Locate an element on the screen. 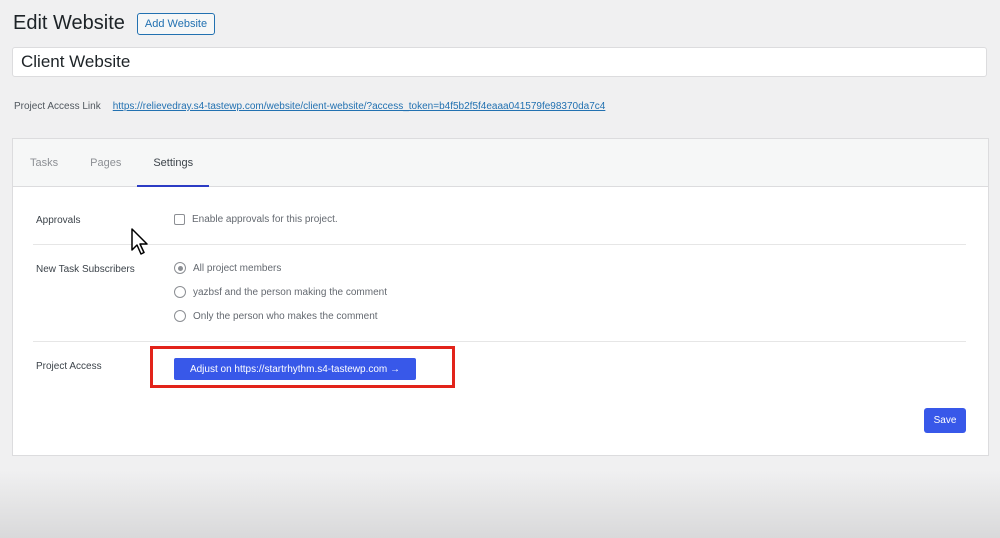 The width and height of the screenshot is (1000, 538). subscriber-option-all: All project members is located at coordinates (227, 268).